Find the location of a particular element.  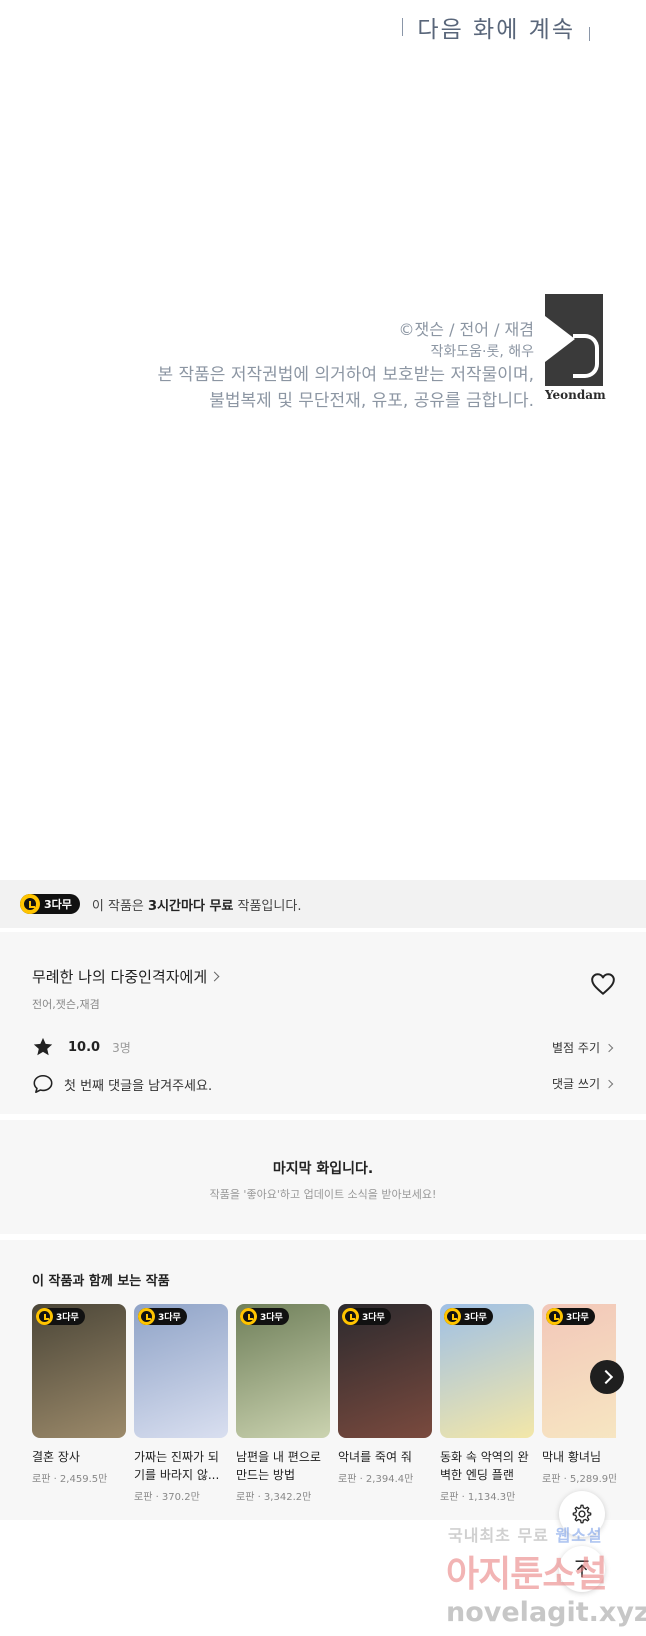

publisher-logo-text: Yeondam is located at coordinates (575, 395).